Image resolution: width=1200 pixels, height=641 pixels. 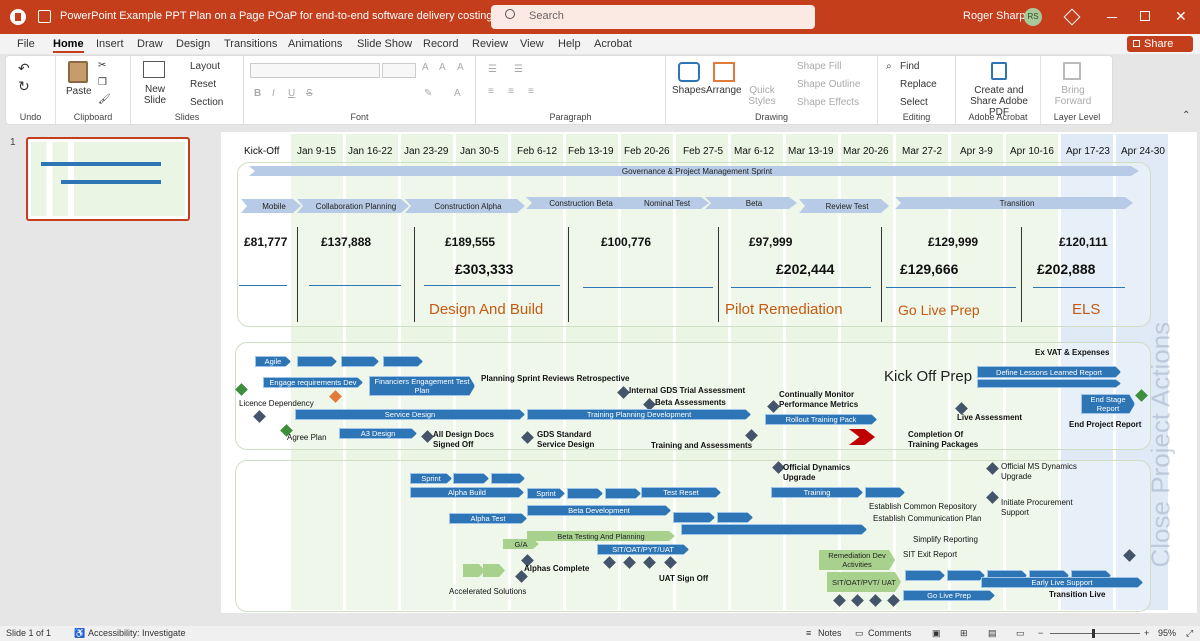 I want to click on shapes-button: Shapes, so click(x=689, y=90).